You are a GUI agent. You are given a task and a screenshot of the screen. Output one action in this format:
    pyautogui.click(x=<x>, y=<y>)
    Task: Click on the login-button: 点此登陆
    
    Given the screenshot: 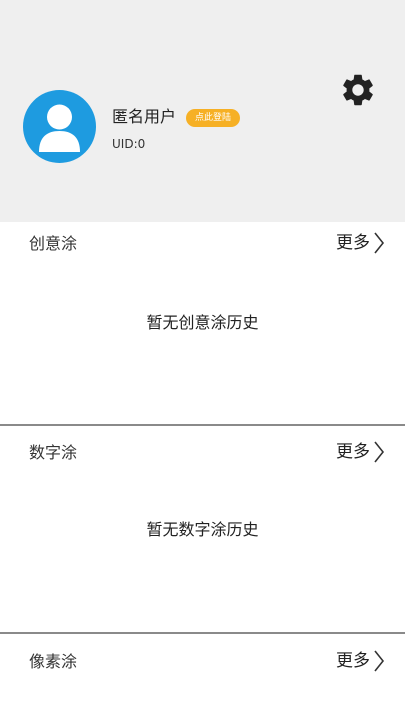 What is the action you would take?
    pyautogui.click(x=213, y=118)
    